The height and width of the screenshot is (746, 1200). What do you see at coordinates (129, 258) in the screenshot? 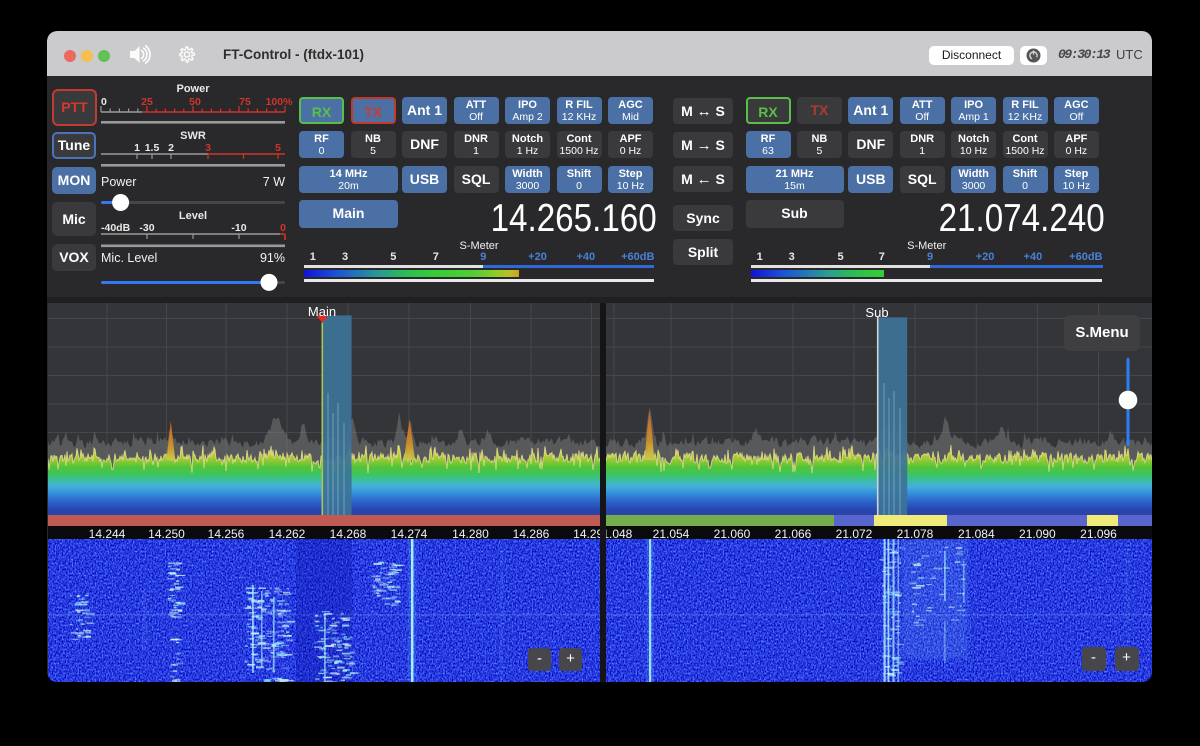
I see `svg-text: Mic. Level` at bounding box center [129, 258].